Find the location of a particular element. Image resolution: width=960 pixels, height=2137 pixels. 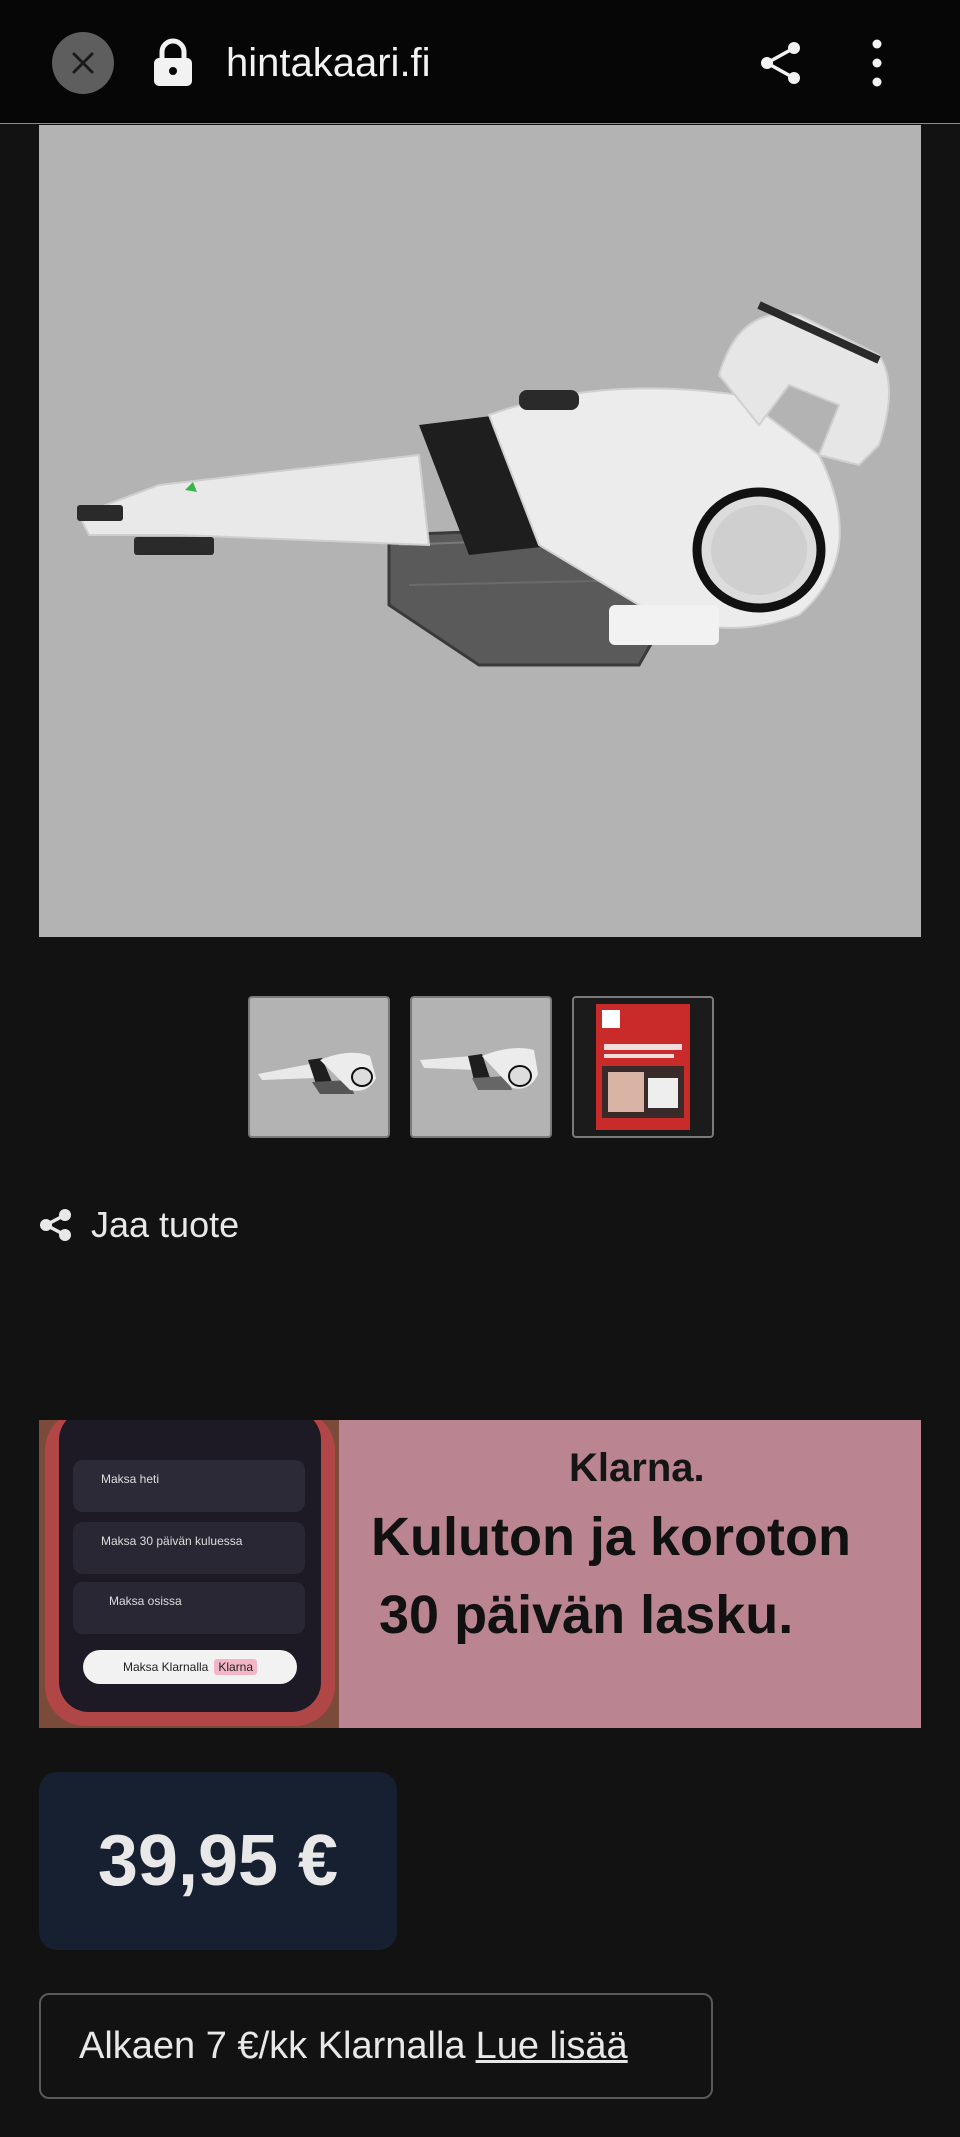

vacuum-illustration is located at coordinates (483, 484).